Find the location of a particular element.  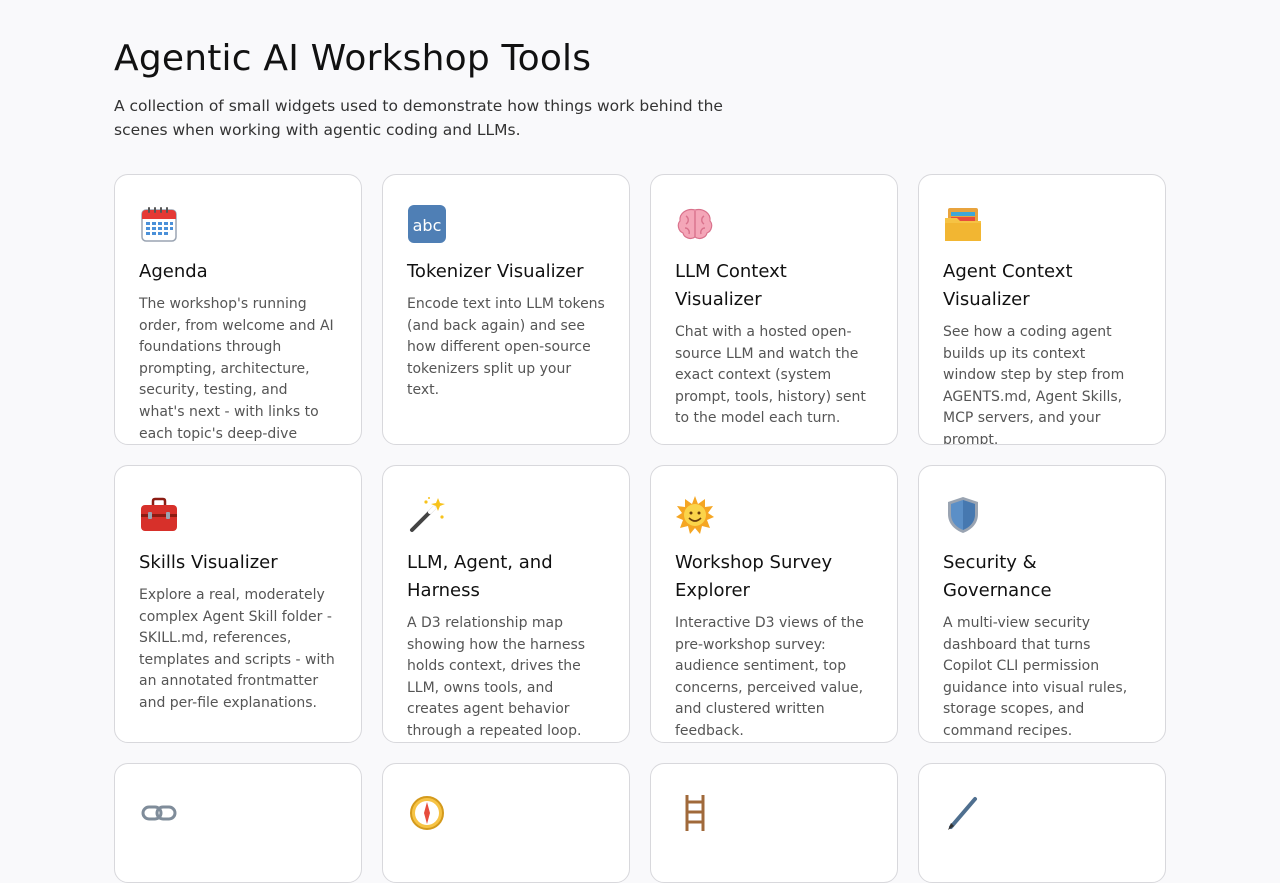

card-title: Workshop Survey Explorer is located at coordinates (754, 576).